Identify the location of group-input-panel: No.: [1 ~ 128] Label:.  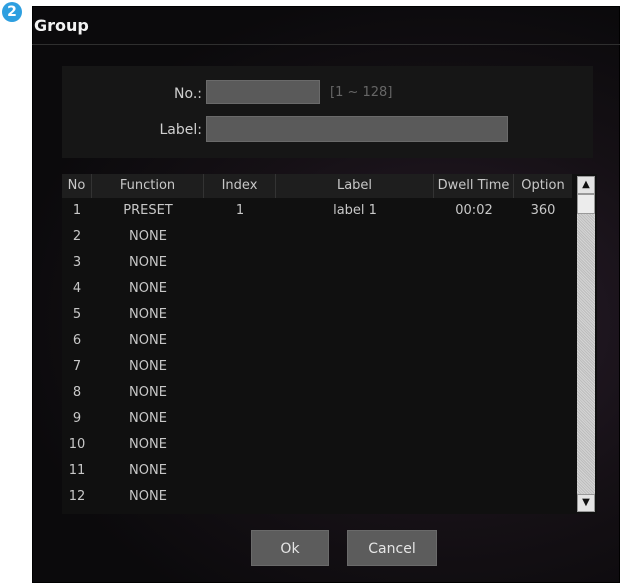
(327, 112).